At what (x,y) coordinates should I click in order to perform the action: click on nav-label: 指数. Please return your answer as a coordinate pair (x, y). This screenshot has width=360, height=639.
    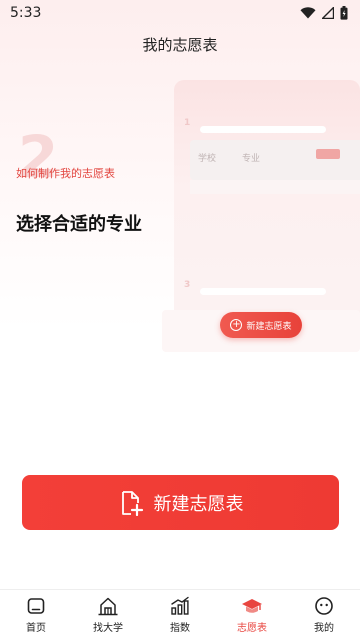
    Looking at the image, I should click on (180, 628).